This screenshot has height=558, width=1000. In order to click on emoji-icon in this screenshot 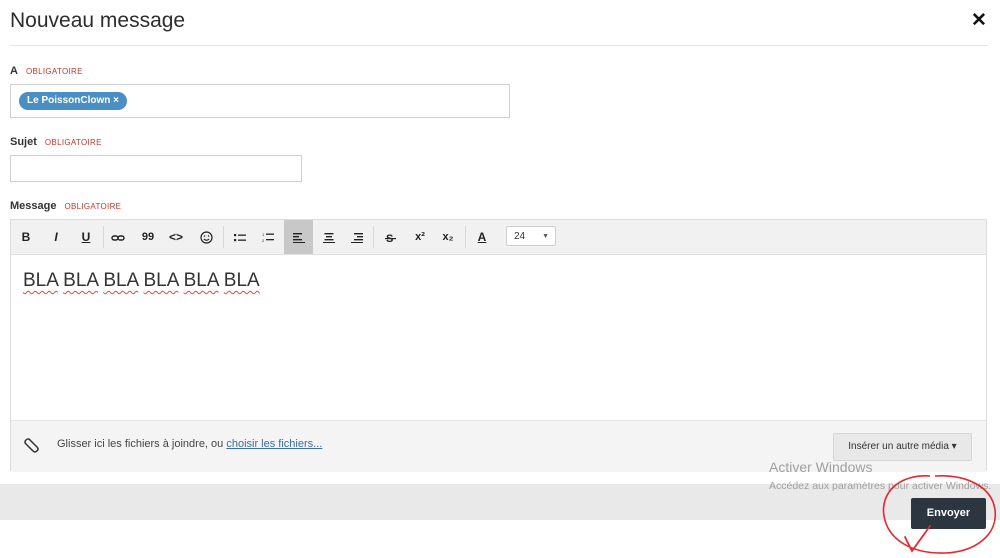, I will do `click(206, 237)`.